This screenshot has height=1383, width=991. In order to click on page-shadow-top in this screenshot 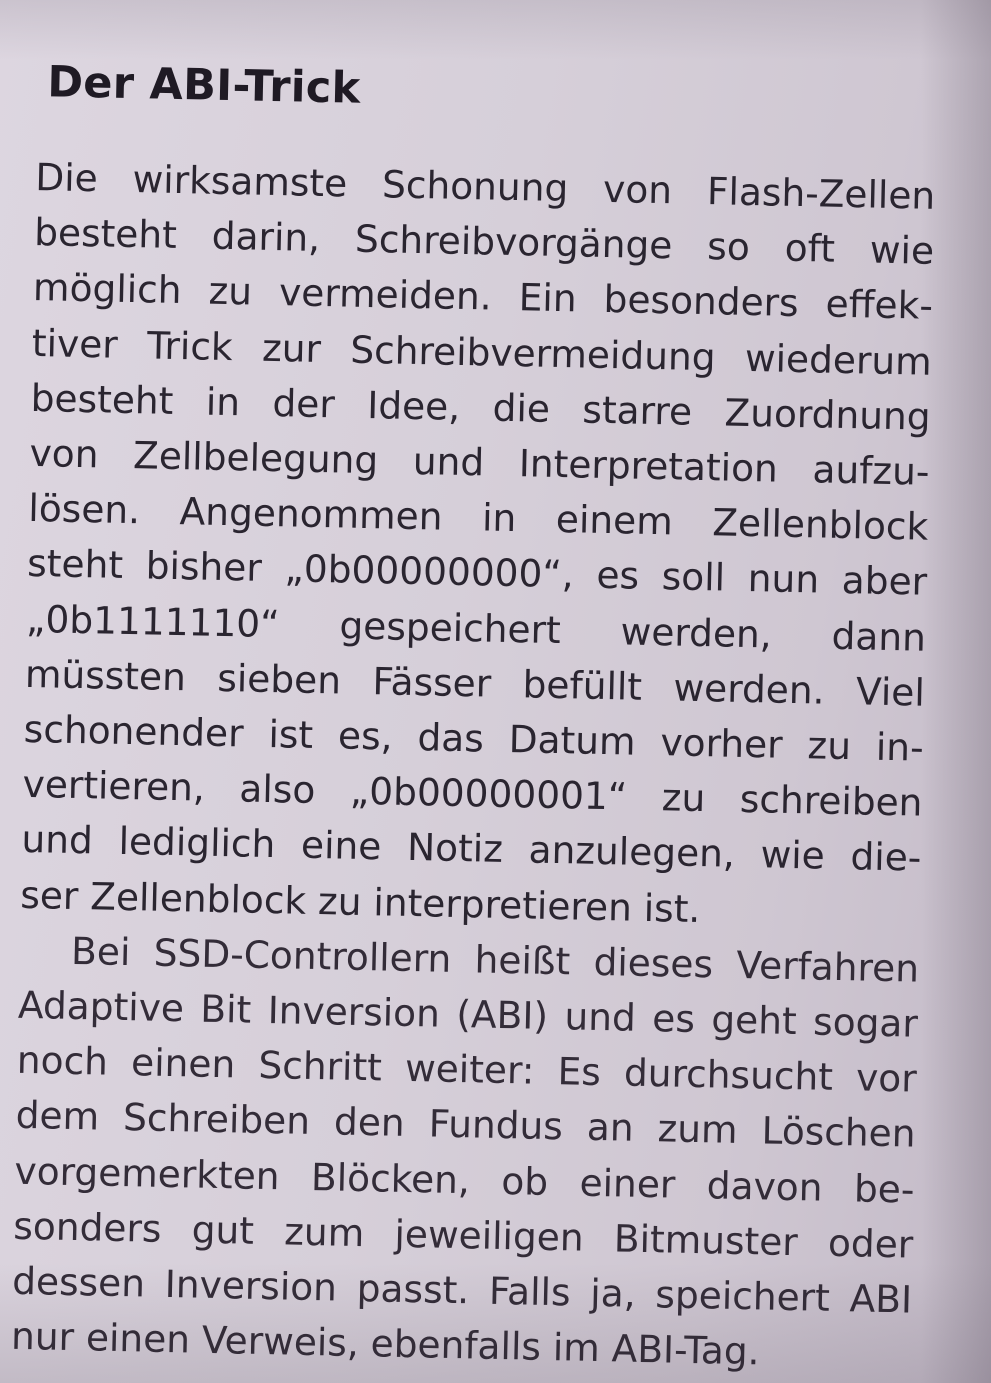, I will do `click(495, 30)`.